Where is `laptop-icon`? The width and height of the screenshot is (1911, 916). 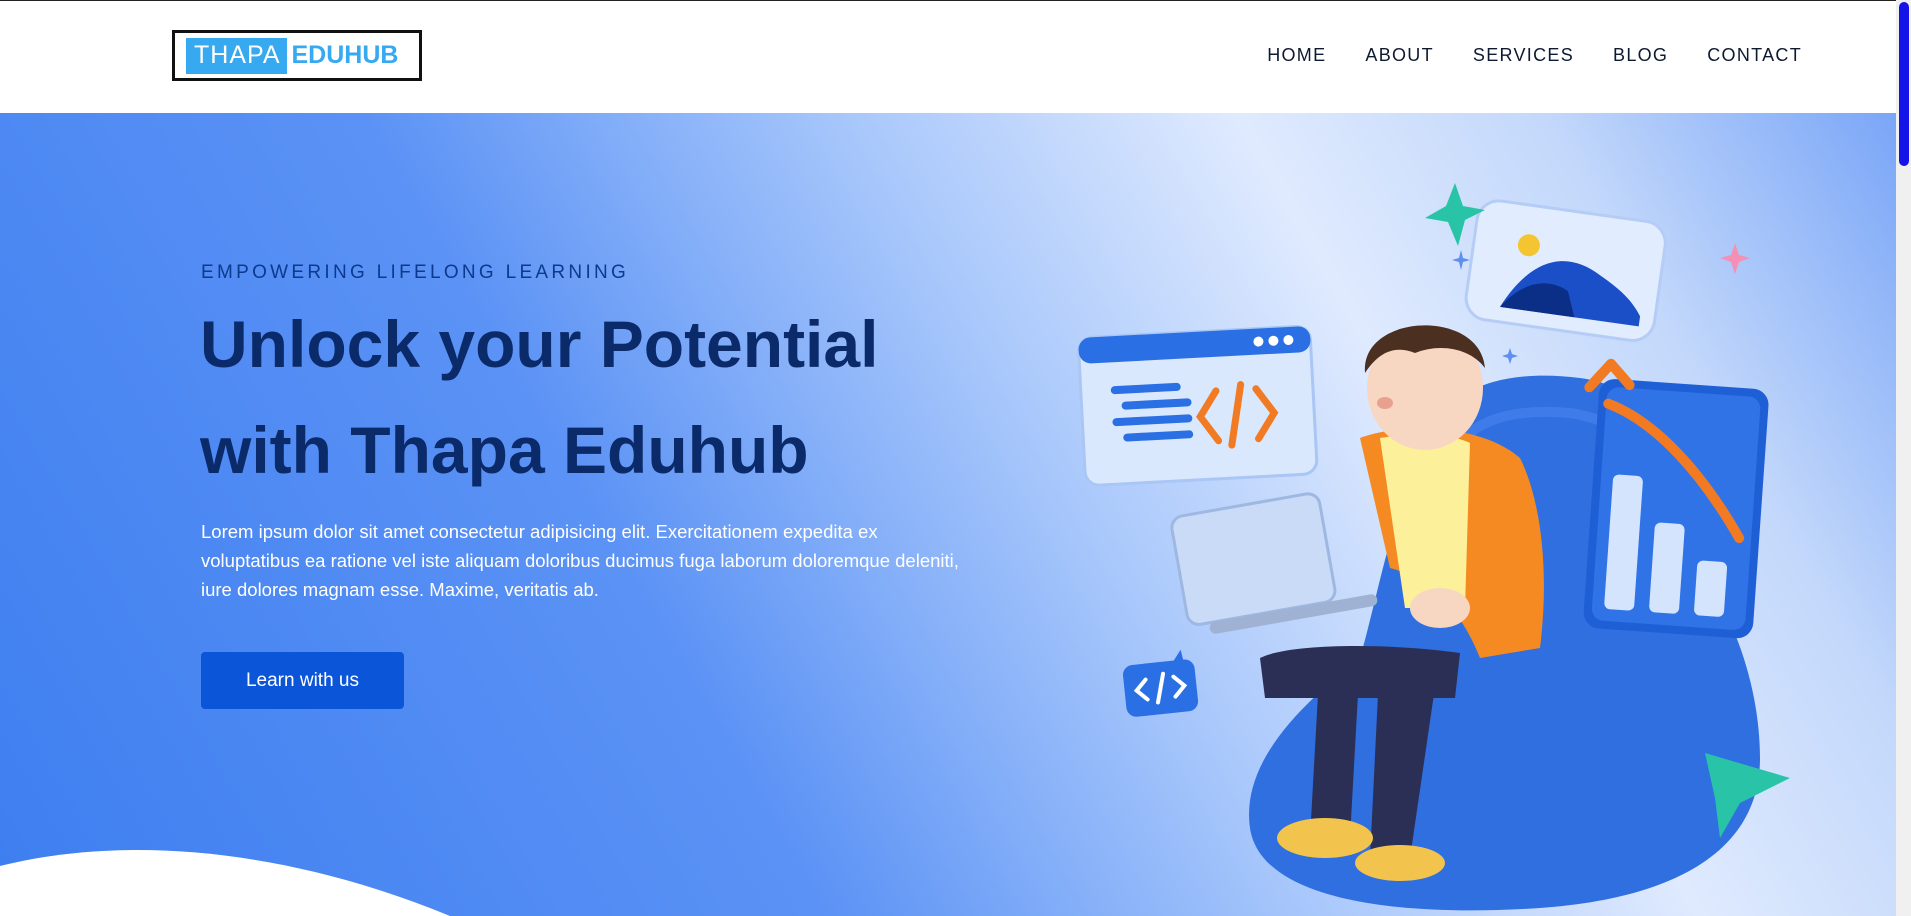
laptop-icon is located at coordinates (1274, 563).